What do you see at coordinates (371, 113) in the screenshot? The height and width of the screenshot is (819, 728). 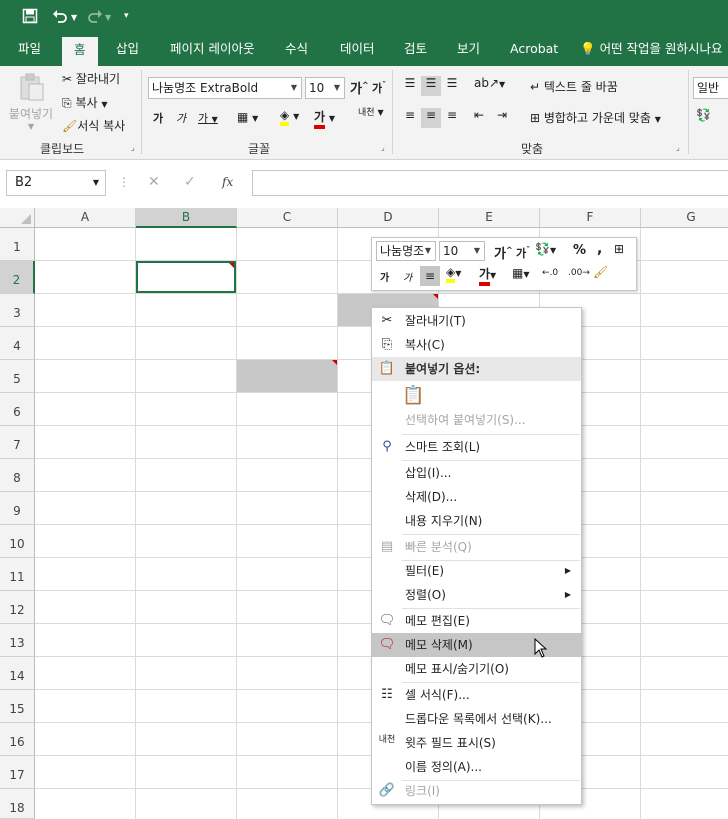 I see `phonetic-guide-button: 내천 ▼` at bounding box center [371, 113].